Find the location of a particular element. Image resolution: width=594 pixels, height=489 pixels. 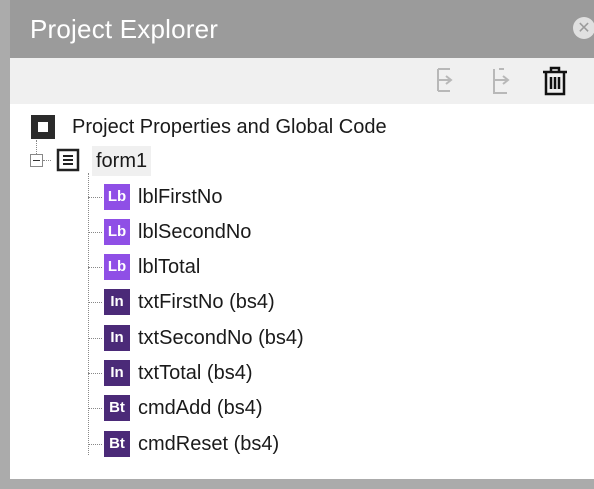

move-up-icon is located at coordinates (501, 81).